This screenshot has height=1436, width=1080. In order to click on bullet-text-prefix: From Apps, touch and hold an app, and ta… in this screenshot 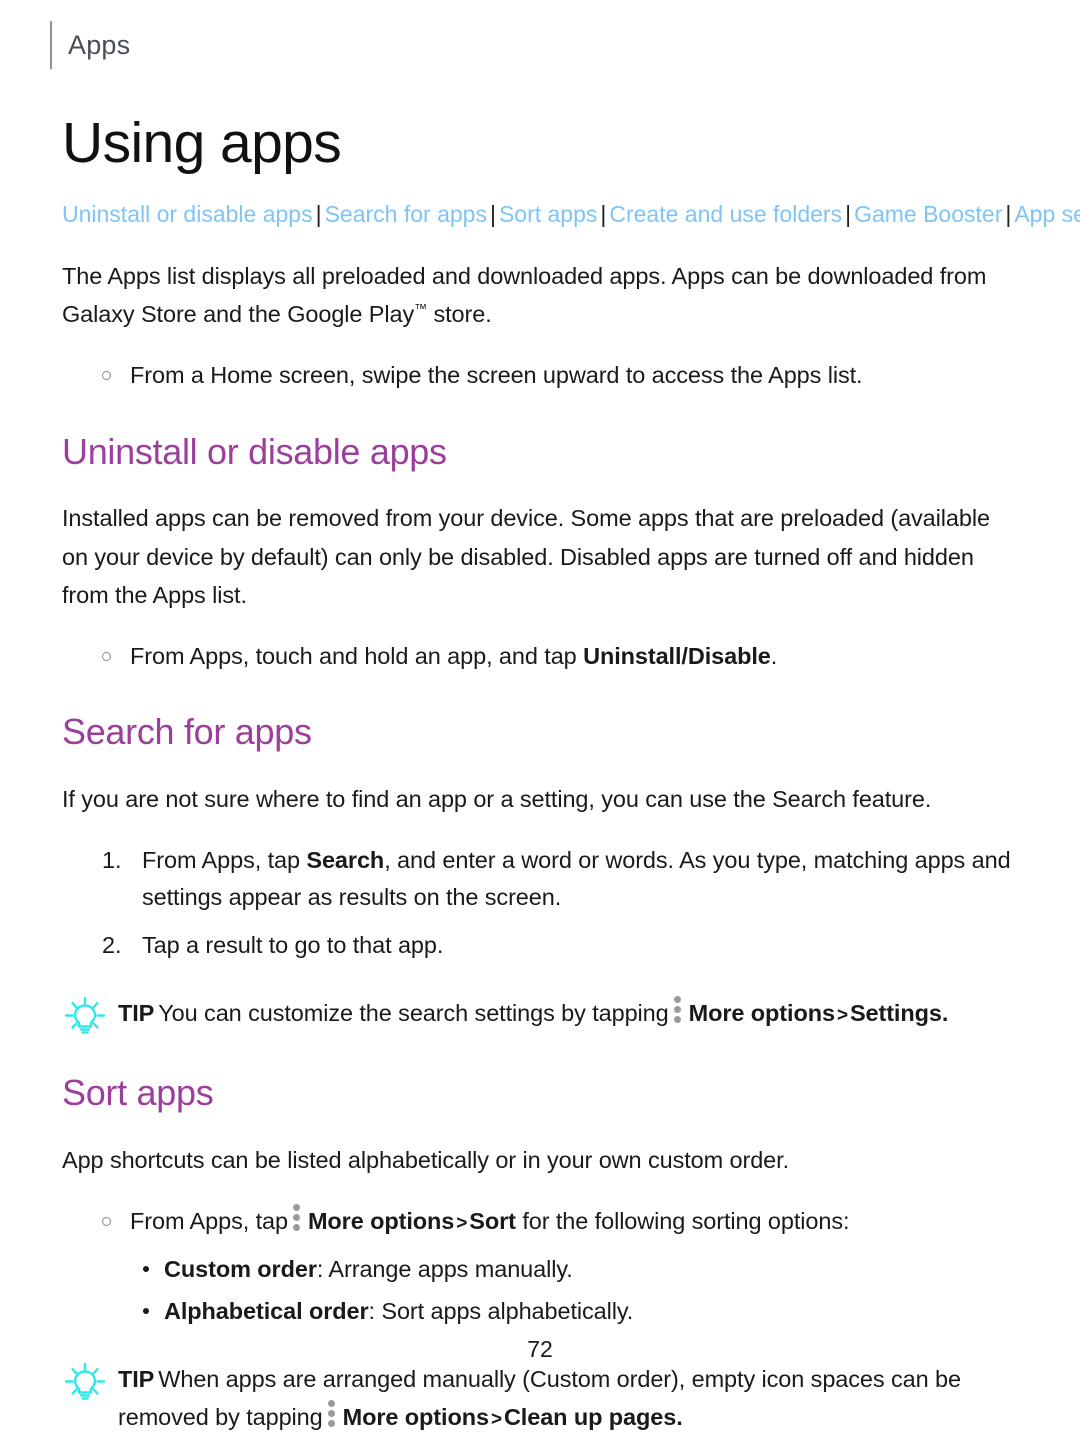, I will do `click(357, 655)`.